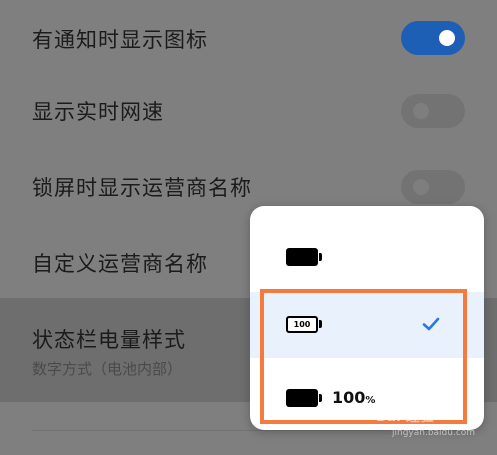 The height and width of the screenshot is (455, 497). I want to click on setting-row-lockscreen-carrier: 锁屏时显示运营商名称, so click(248, 185).